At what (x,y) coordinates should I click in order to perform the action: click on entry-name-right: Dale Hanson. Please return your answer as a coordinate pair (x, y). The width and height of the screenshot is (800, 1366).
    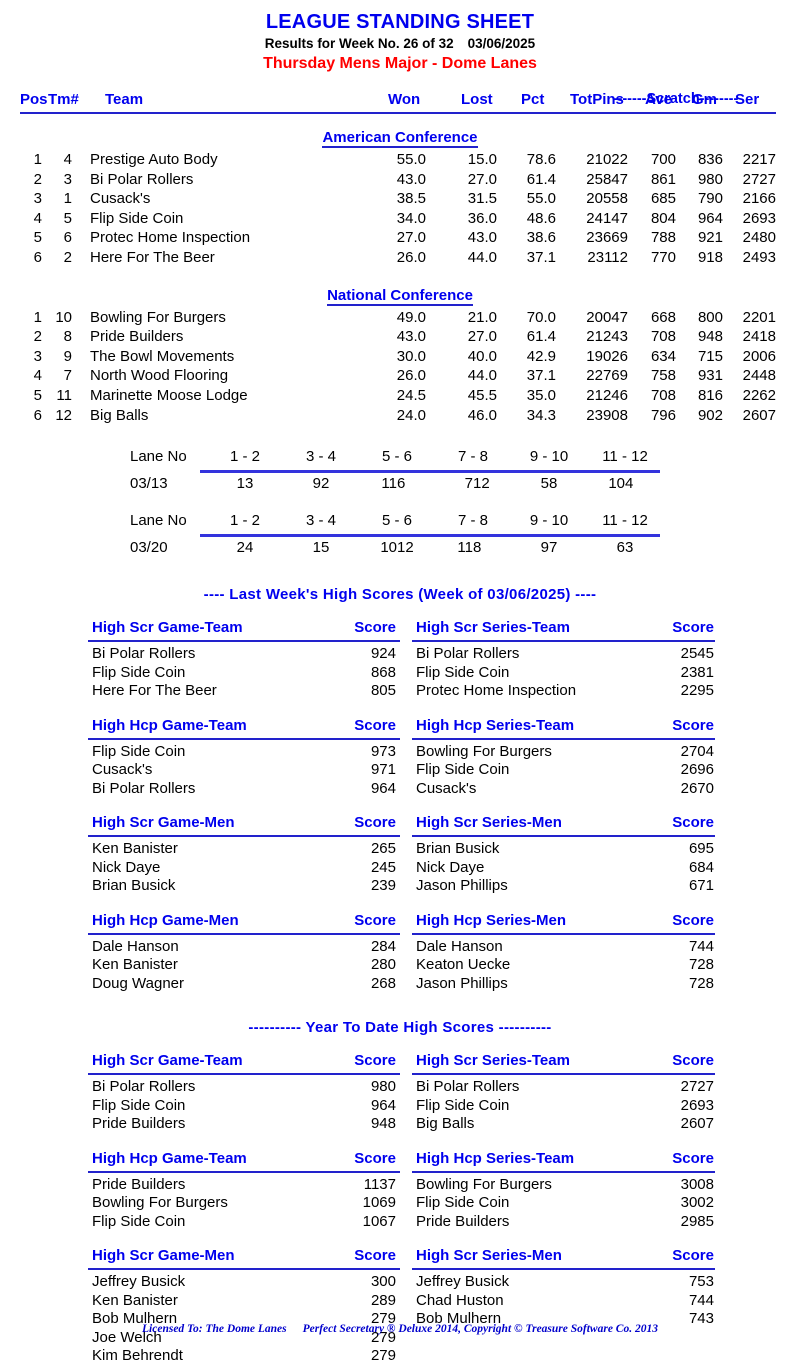
    Looking at the image, I should click on (459, 946).